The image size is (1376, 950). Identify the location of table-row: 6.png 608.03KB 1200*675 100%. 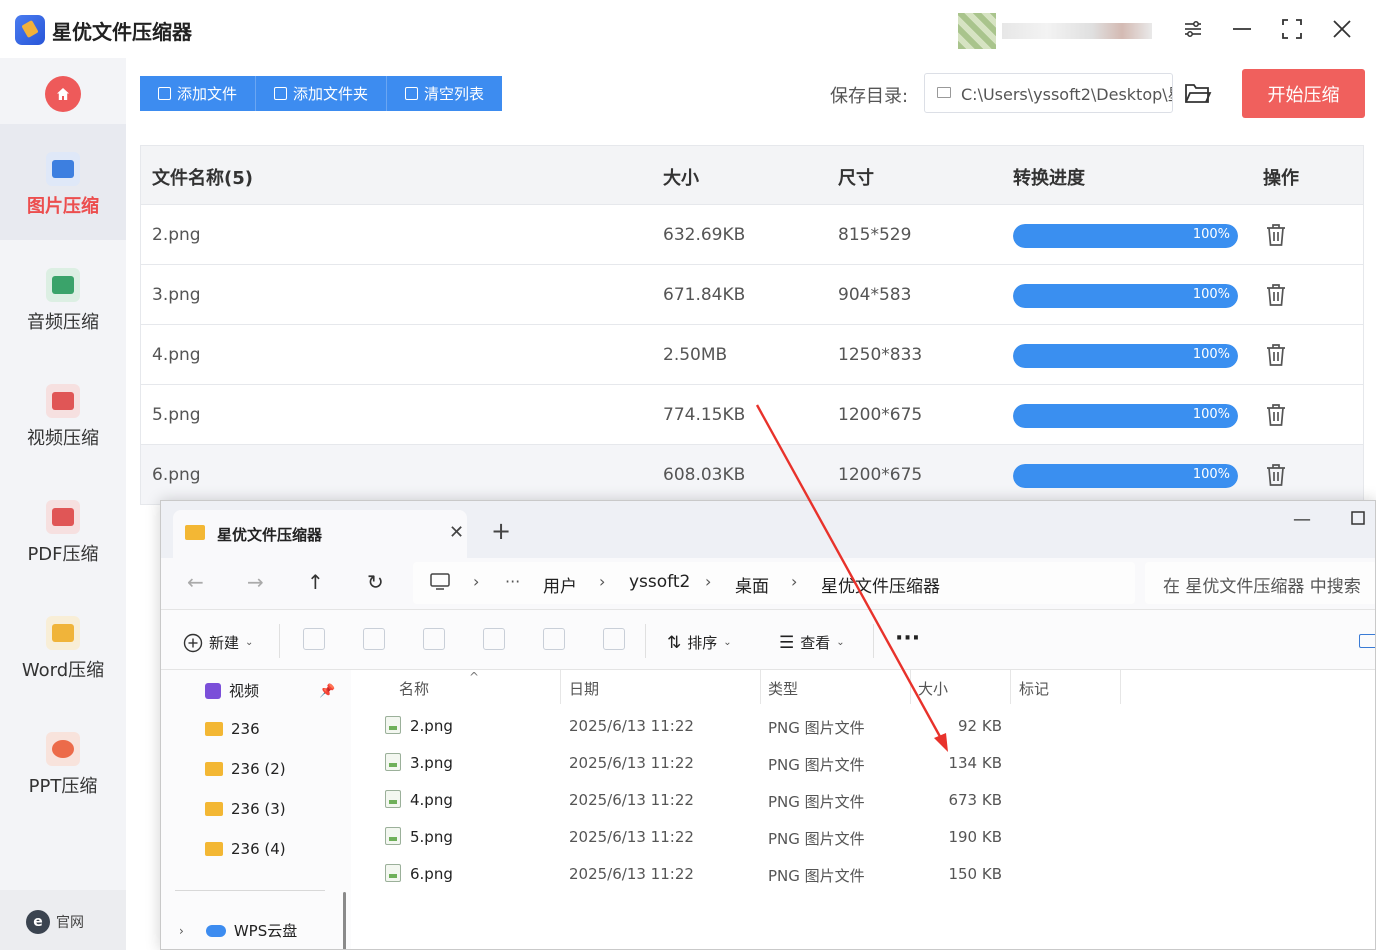
(752, 475).